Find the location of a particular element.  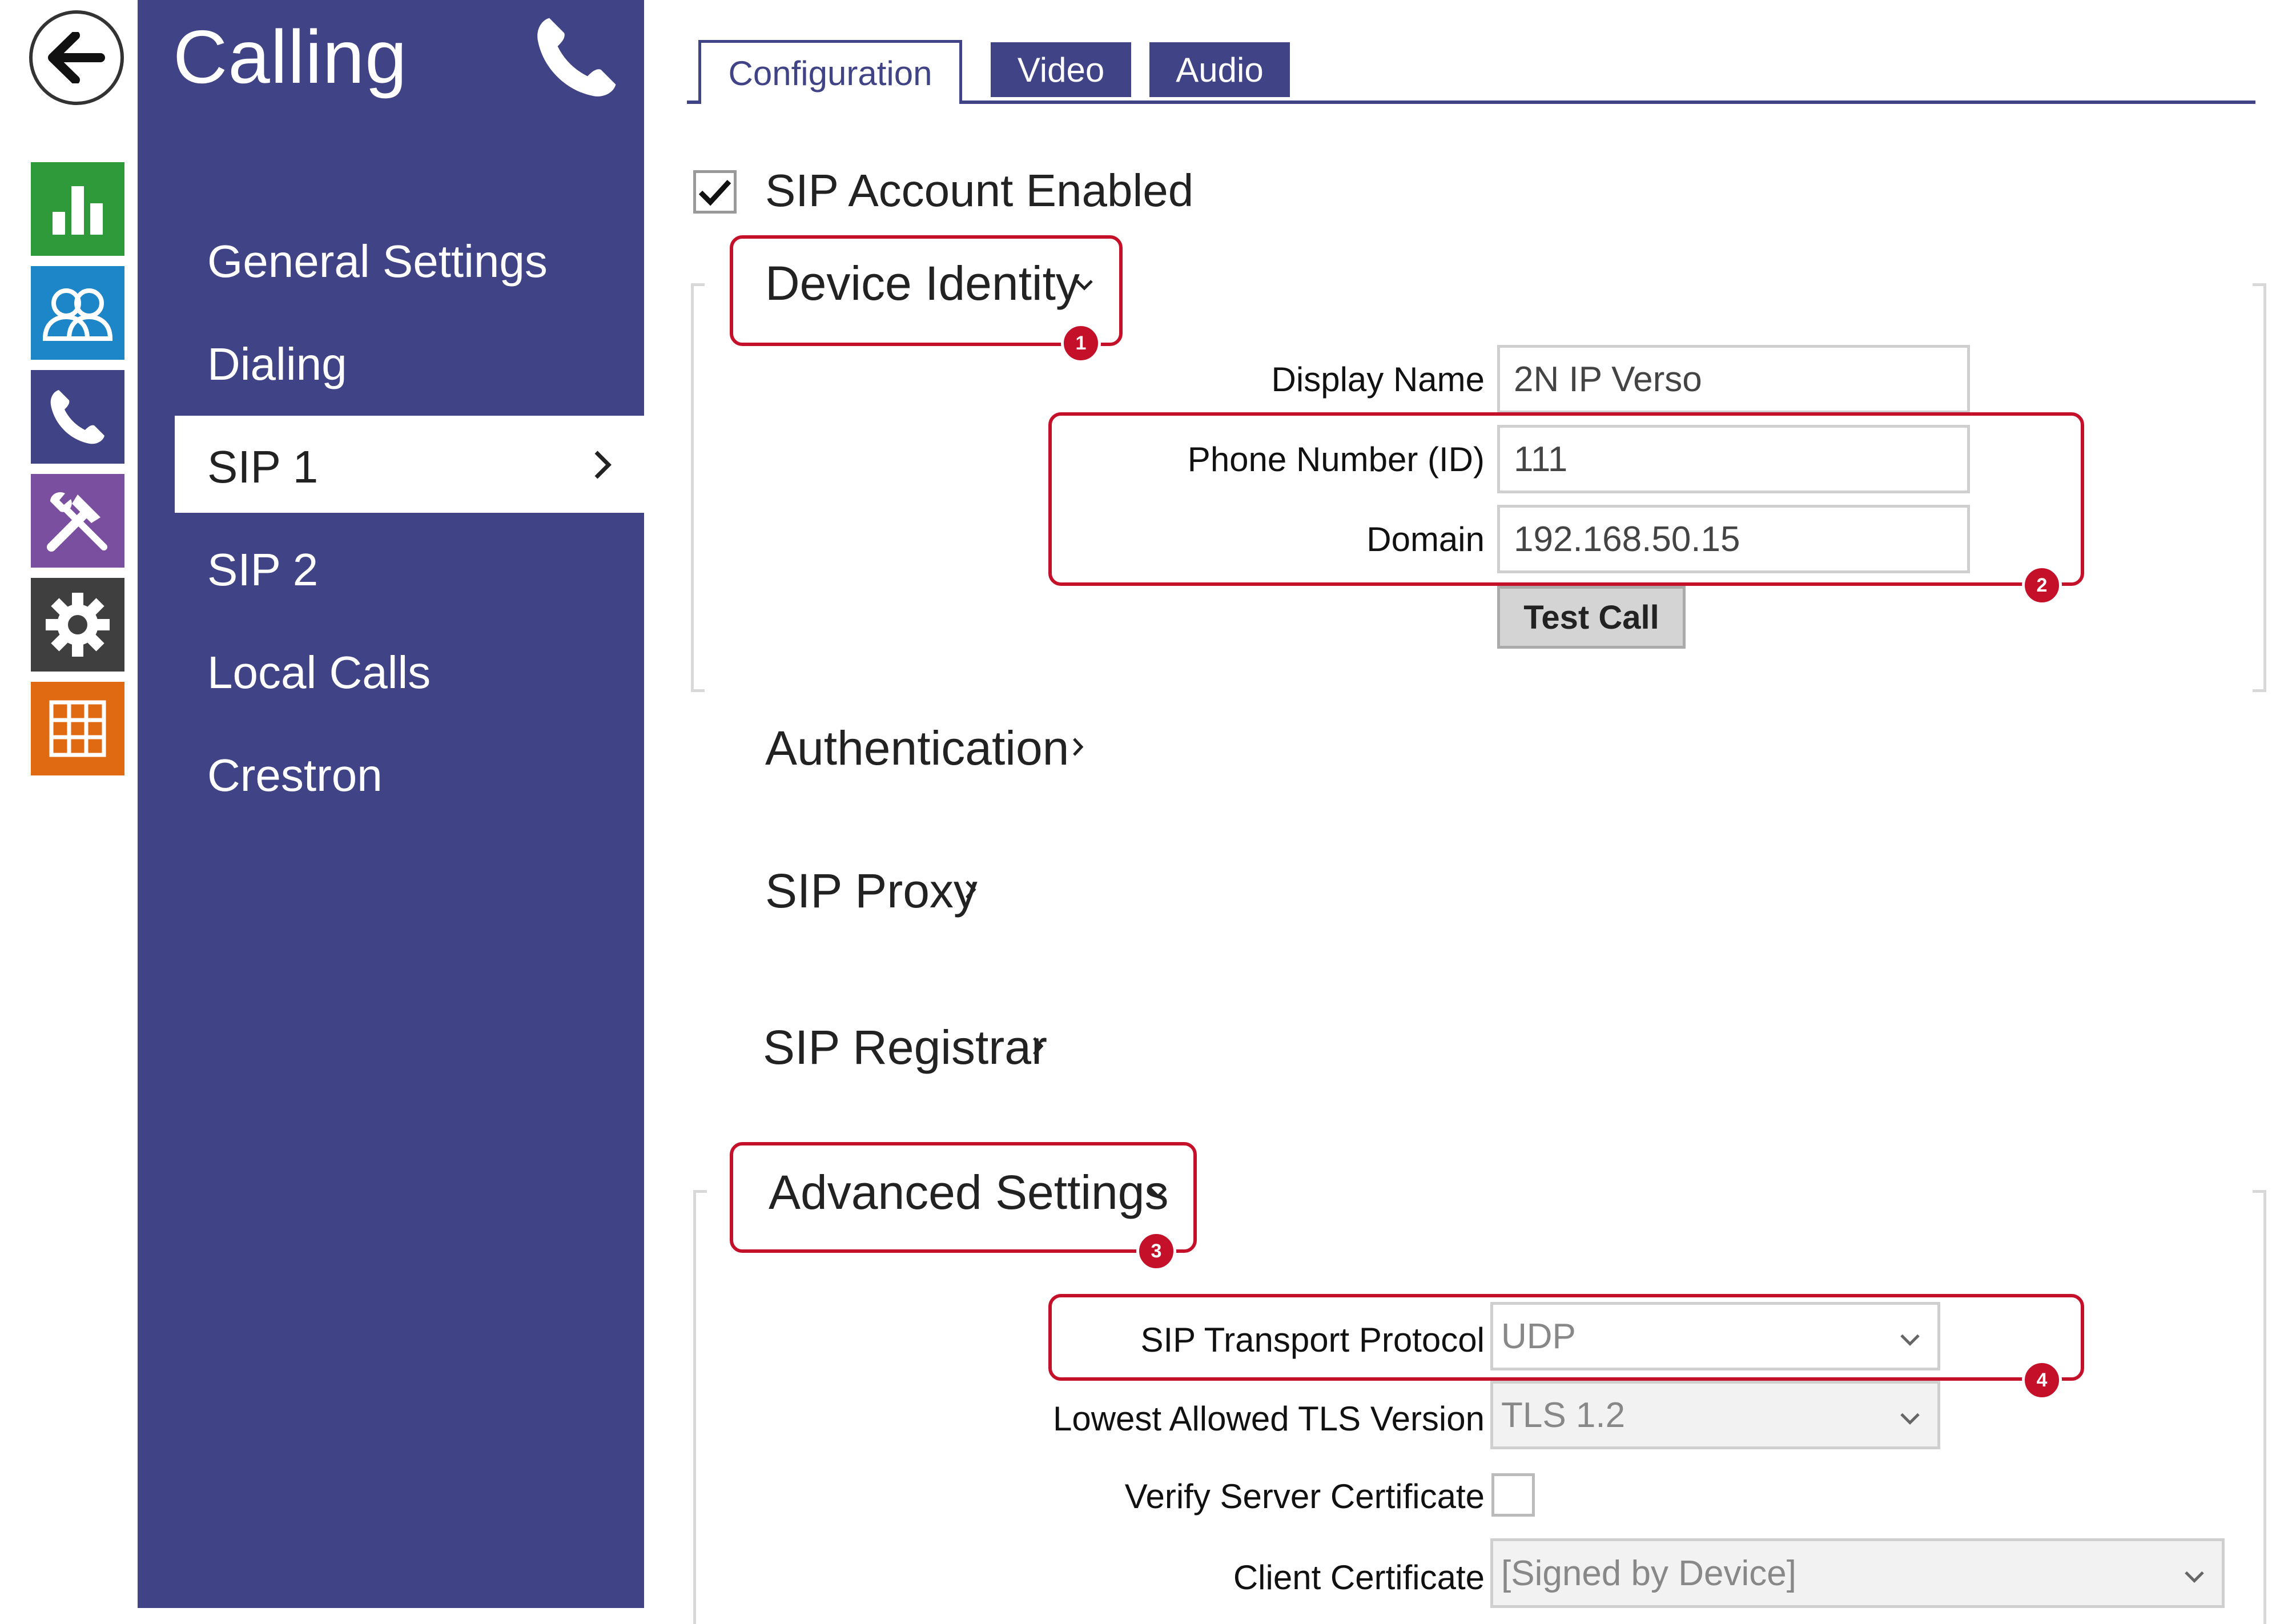

back-button is located at coordinates (76, 57).